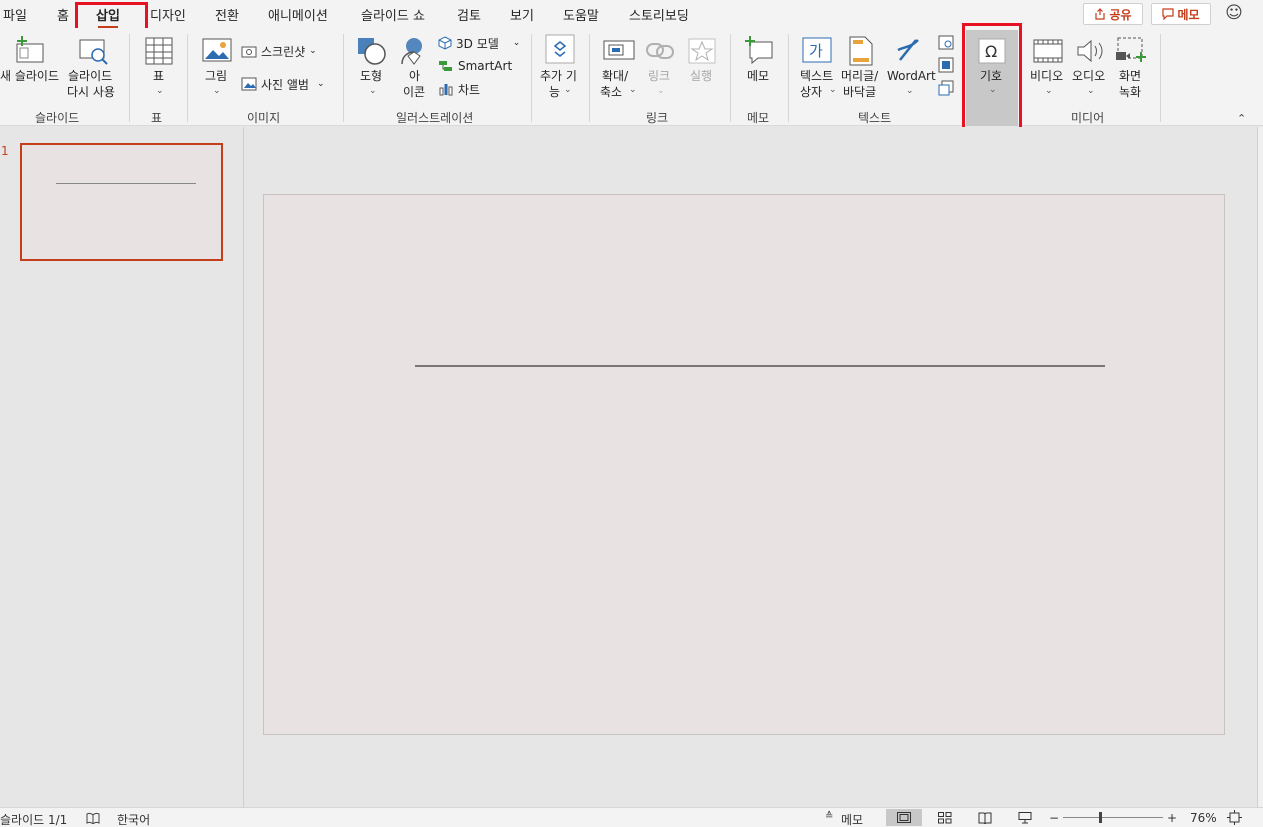 The width and height of the screenshot is (1263, 827). I want to click on wordart-icon, so click(908, 50).